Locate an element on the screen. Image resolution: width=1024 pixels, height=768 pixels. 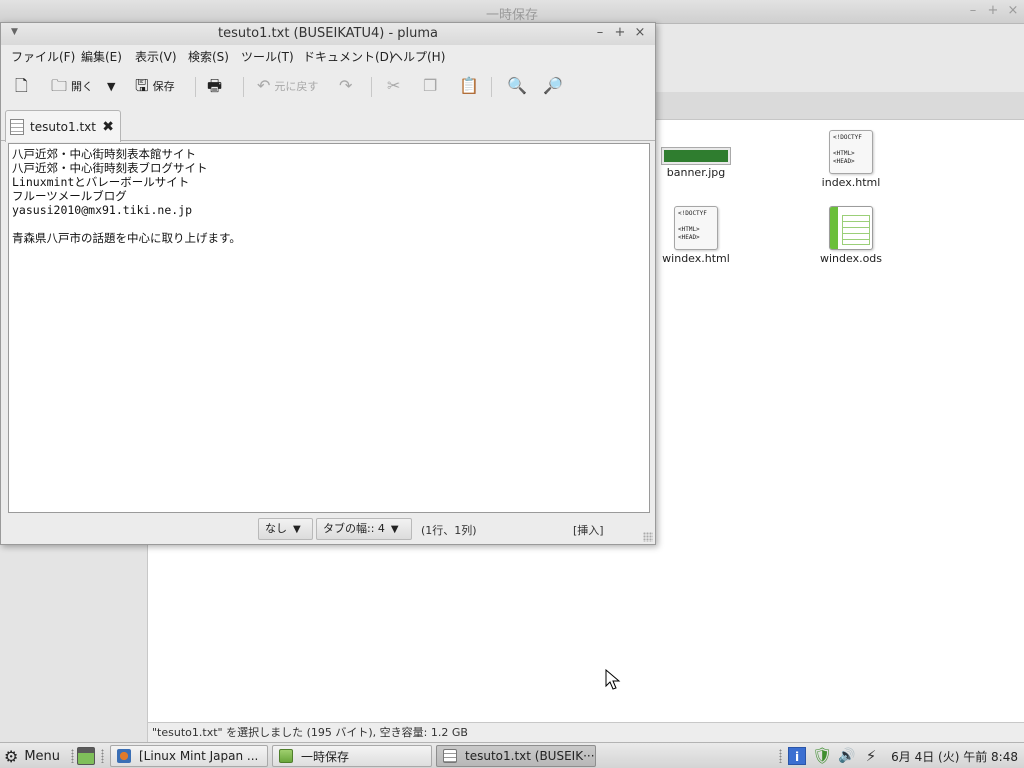
search-icon: 🔍 is located at coordinates (517, 85).